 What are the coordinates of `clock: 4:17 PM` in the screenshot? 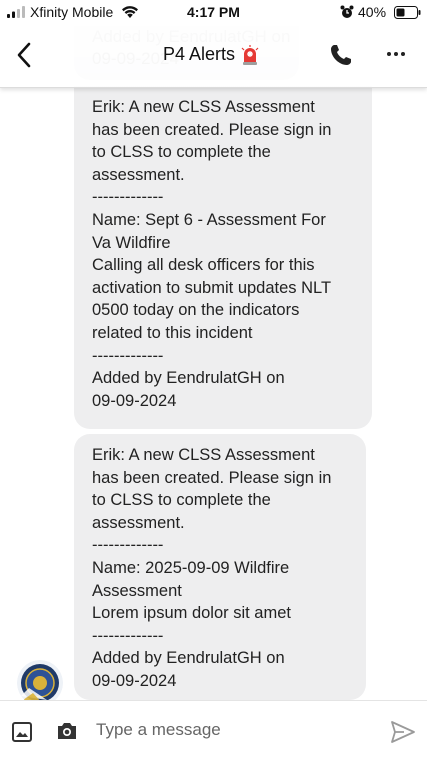 It's located at (213, 12).